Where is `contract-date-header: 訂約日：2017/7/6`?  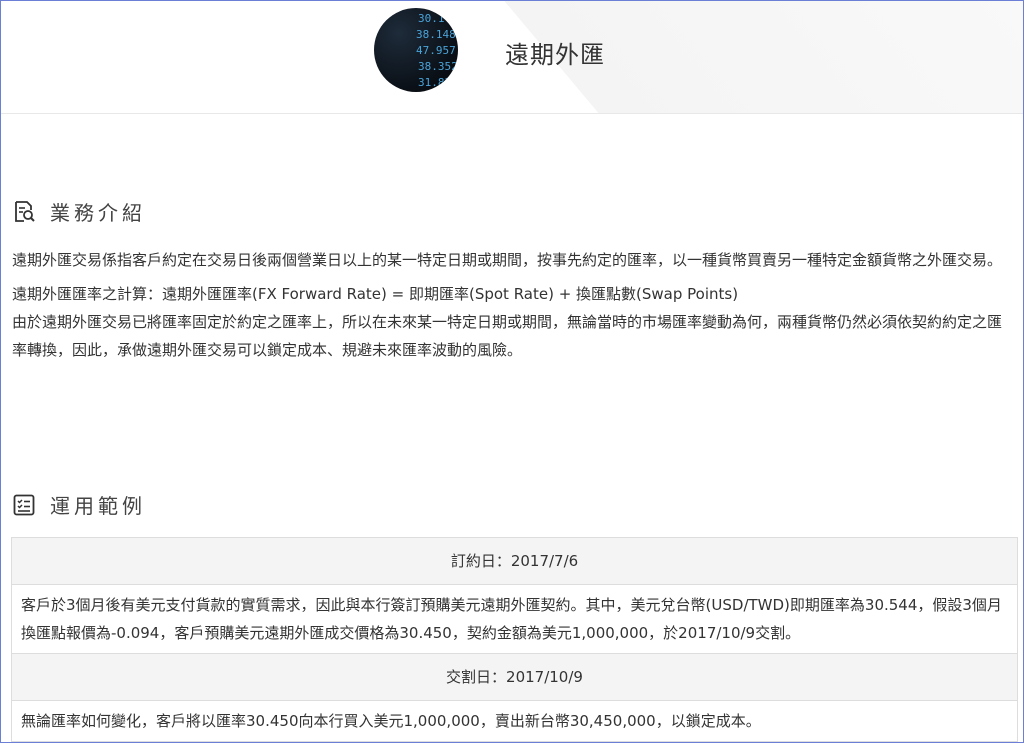 contract-date-header: 訂約日：2017/7/6 is located at coordinates (514, 561).